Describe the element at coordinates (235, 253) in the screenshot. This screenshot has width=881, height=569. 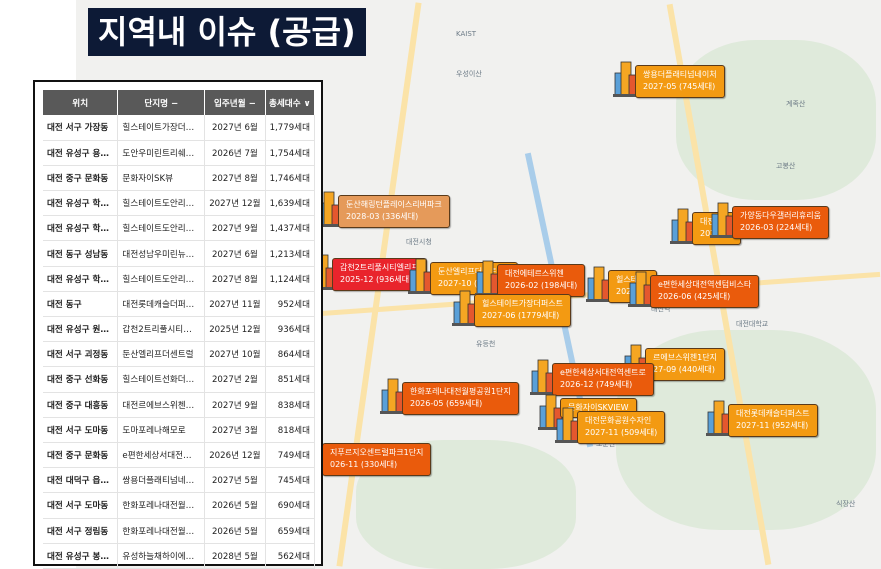
I see `move-in-cell: 2027년 6월` at that location.